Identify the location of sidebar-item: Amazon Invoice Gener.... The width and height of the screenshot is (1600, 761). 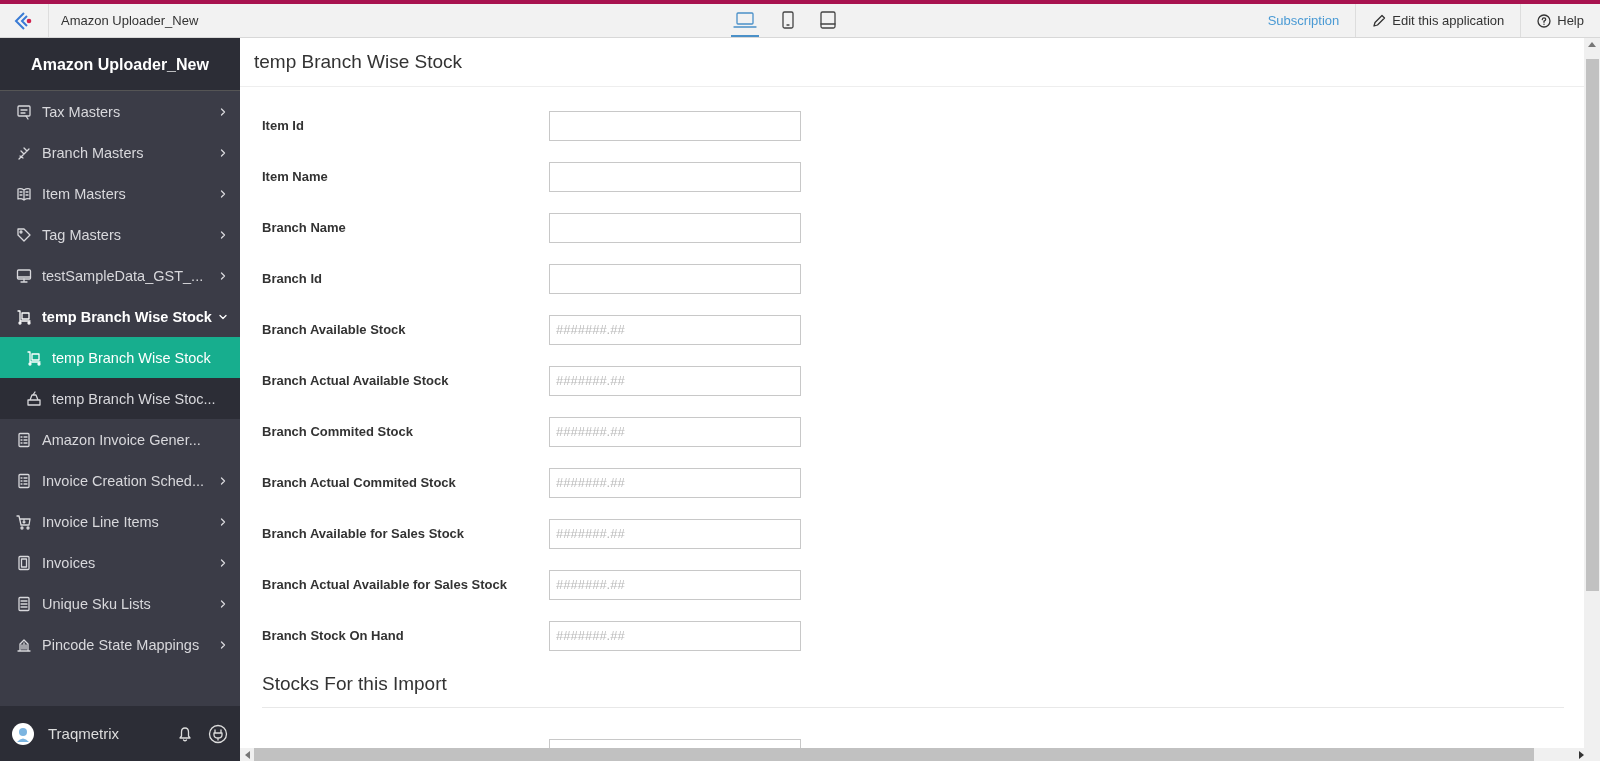
(120, 439).